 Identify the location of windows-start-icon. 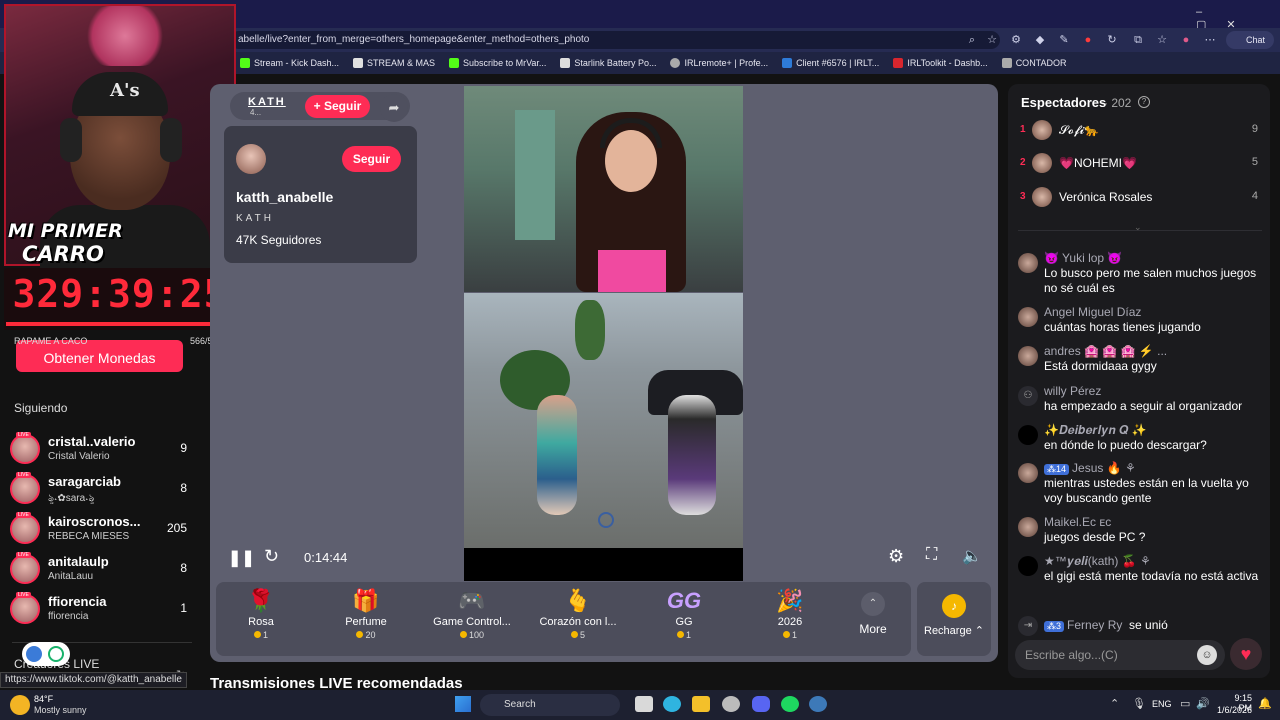
(463, 704).